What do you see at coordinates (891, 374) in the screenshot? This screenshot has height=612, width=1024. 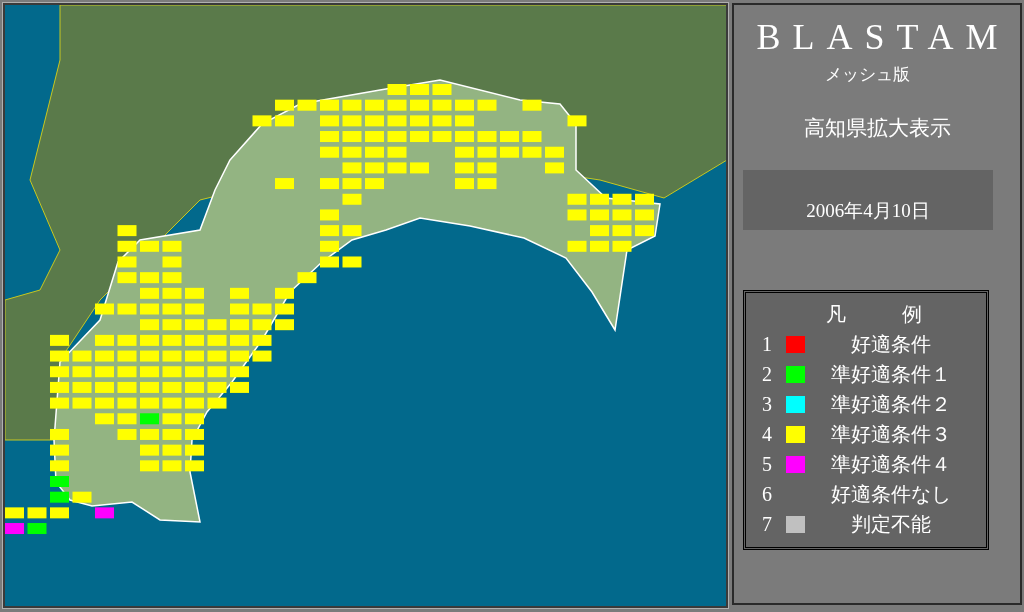 I see `legend-label: 準好適条件１` at bounding box center [891, 374].